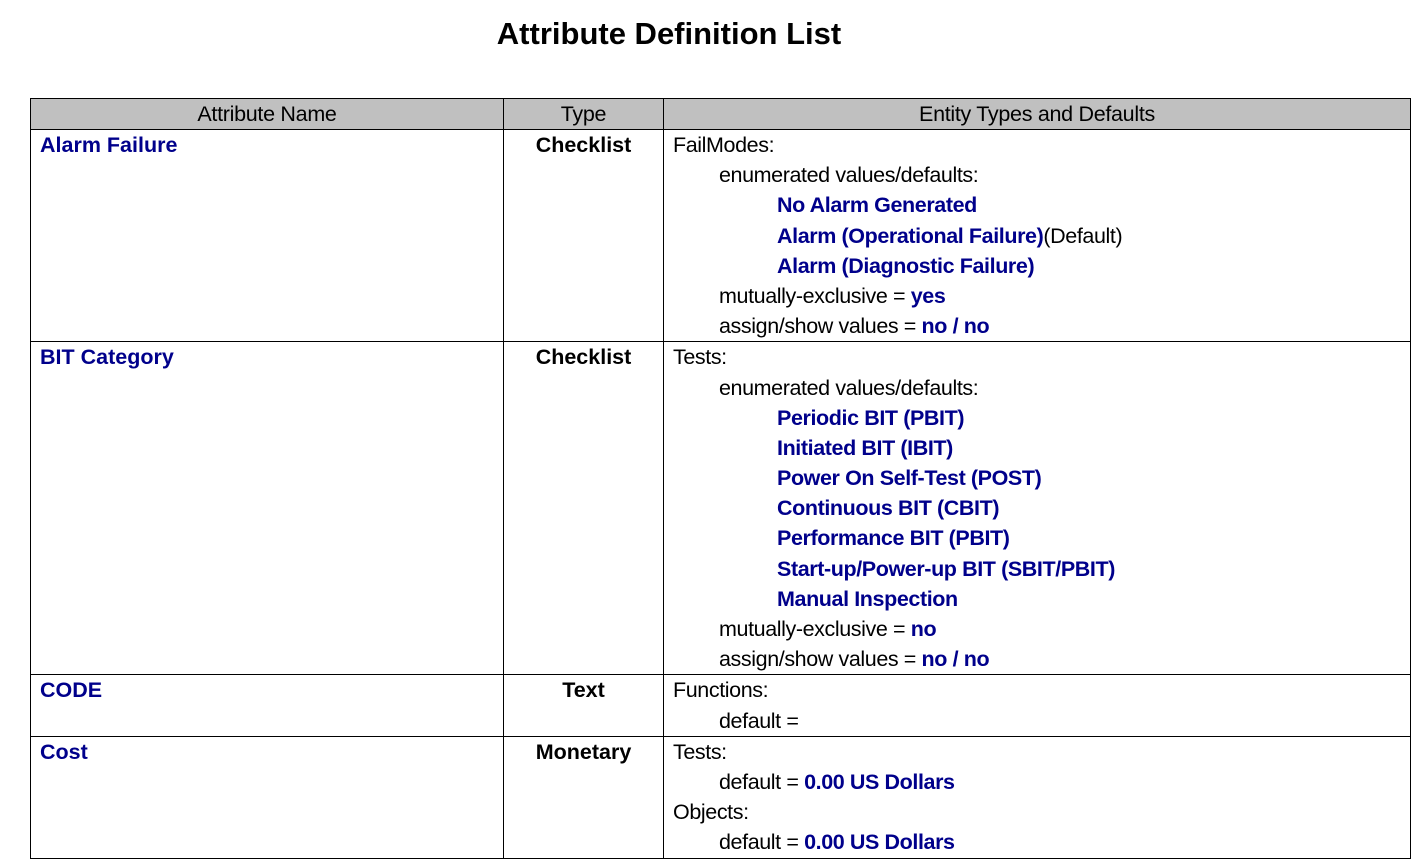 Image resolution: width=1422 pixels, height=867 pixels. Describe the element at coordinates (583, 114) in the screenshot. I see `column-header-type: Type` at that location.